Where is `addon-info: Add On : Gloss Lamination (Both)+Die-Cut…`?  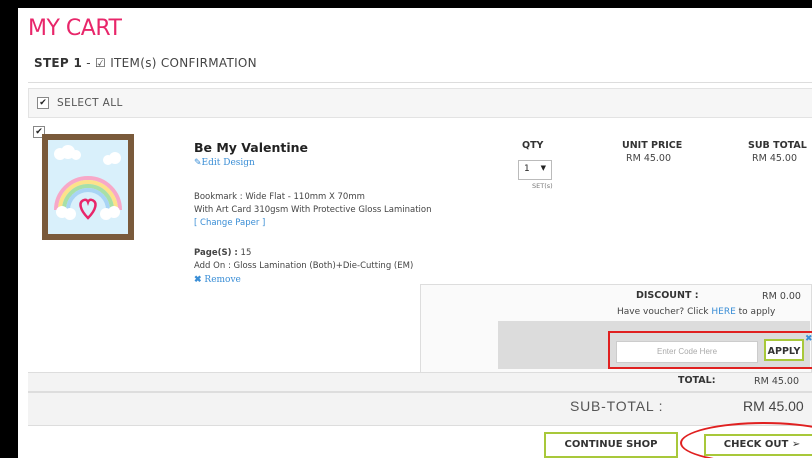
addon-info: Add On : Gloss Lamination (Both)+Die-Cut… is located at coordinates (304, 266).